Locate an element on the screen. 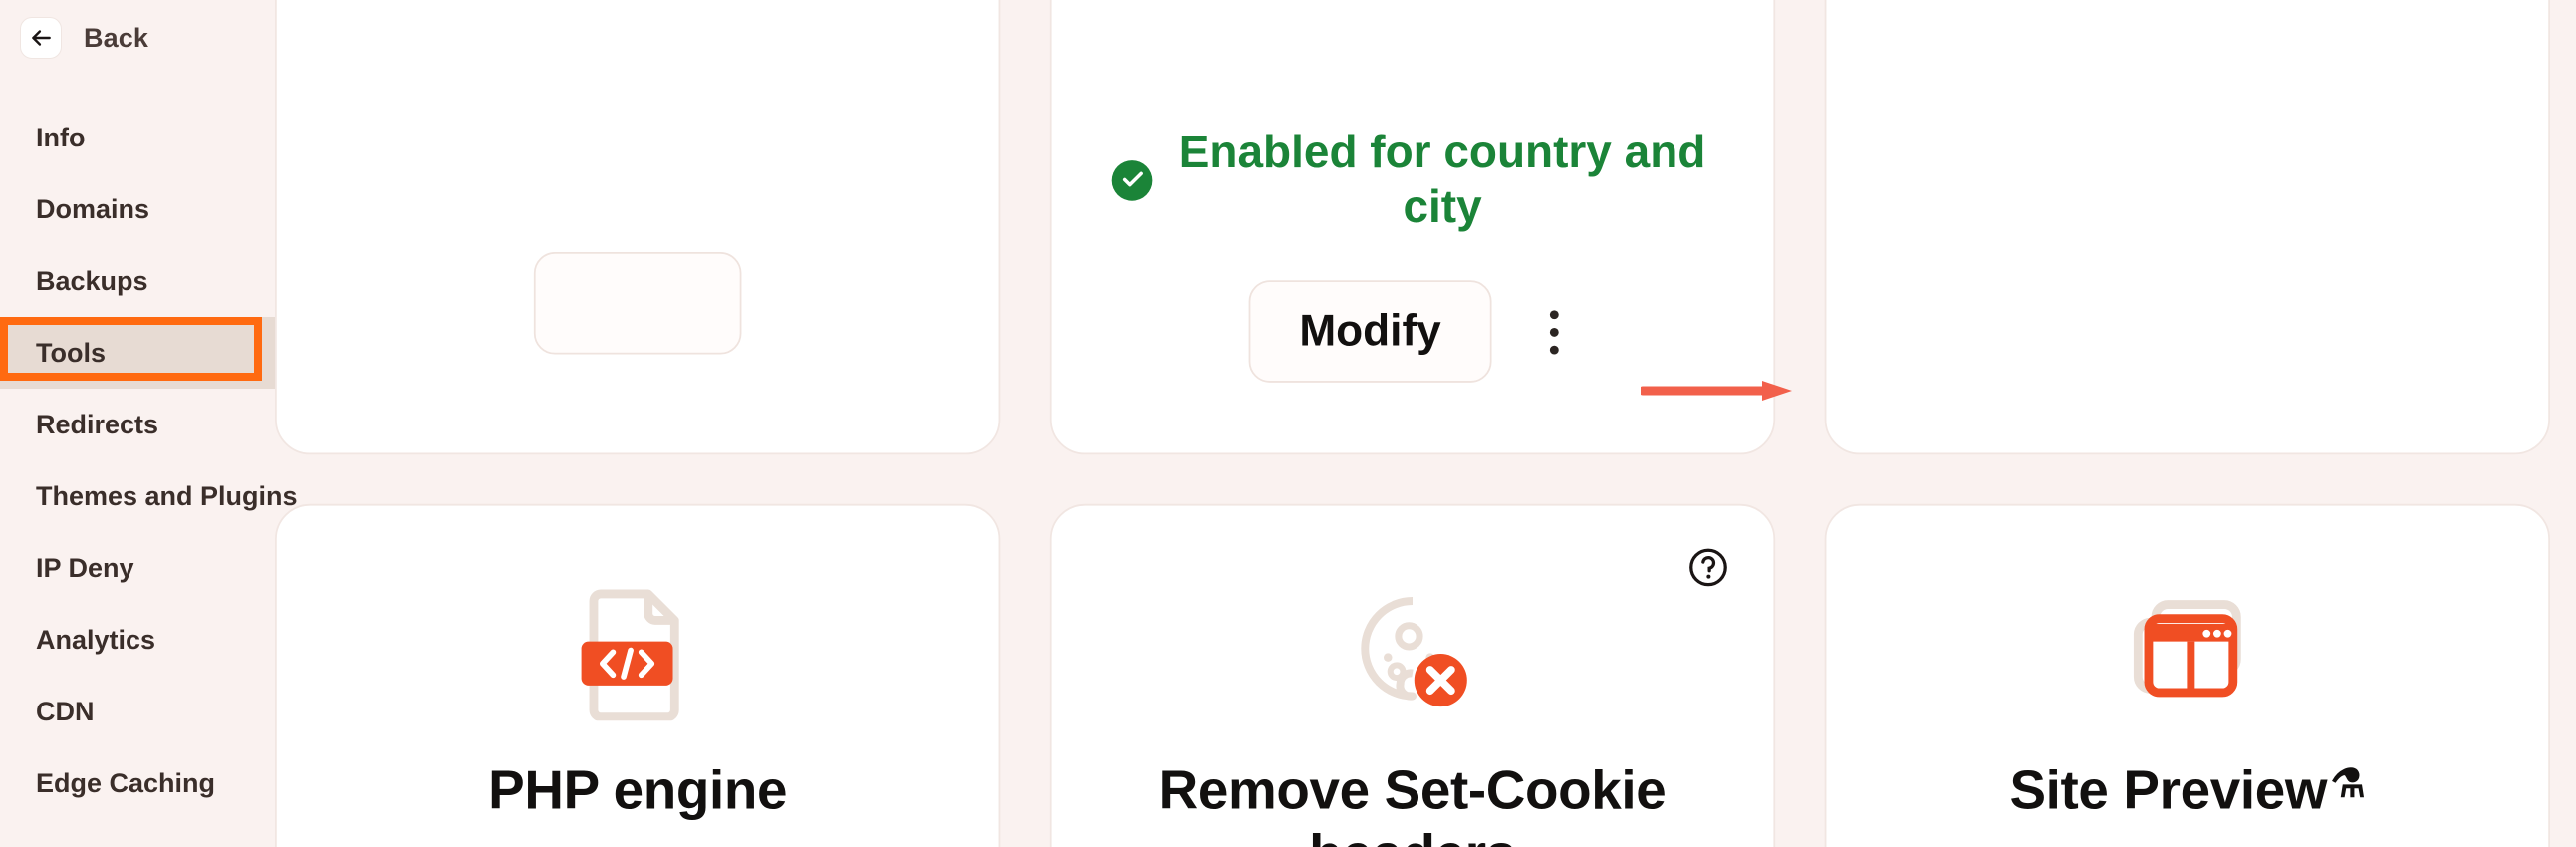  card-title: Site Preview ⚗ is located at coordinates (2187, 791).